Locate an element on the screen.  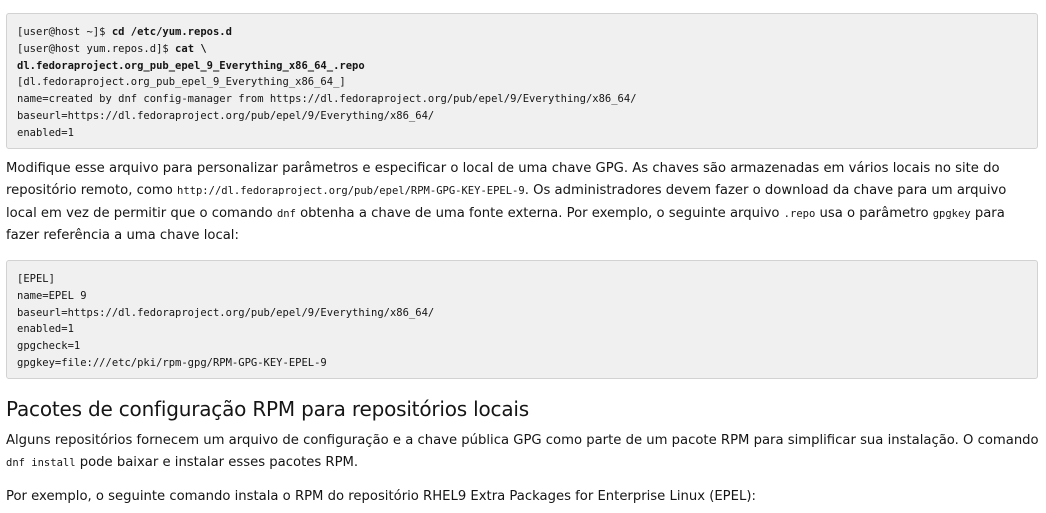
code-output-line: name=EPEL 9 is located at coordinates (52, 295).